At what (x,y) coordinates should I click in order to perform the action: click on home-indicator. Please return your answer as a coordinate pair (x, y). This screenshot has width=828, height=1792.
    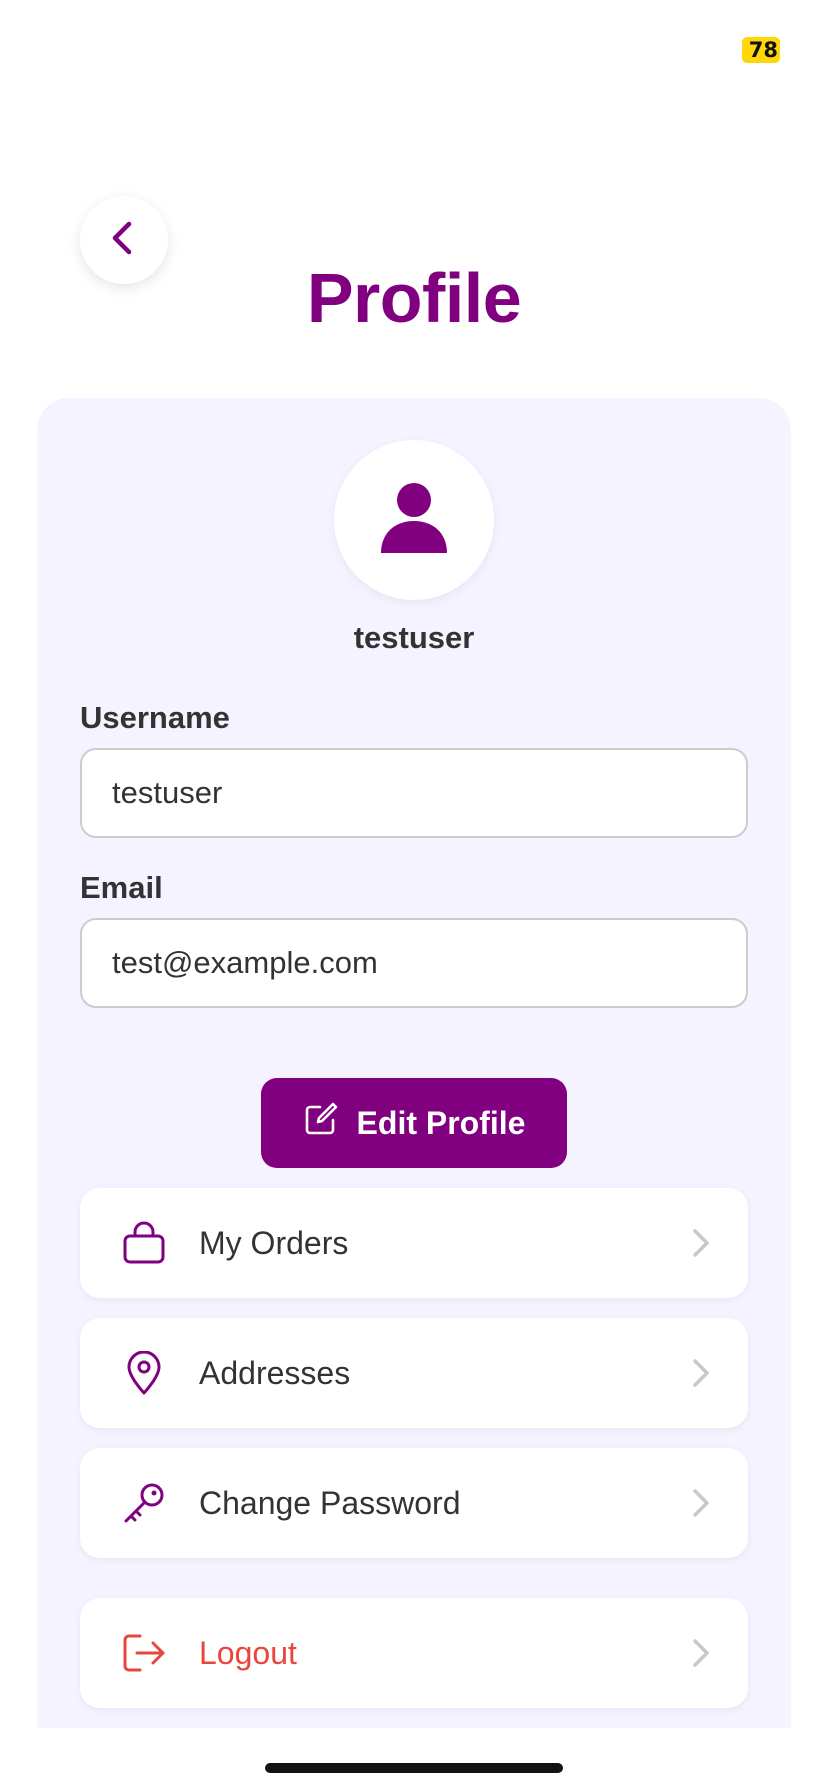
    Looking at the image, I should click on (414, 1768).